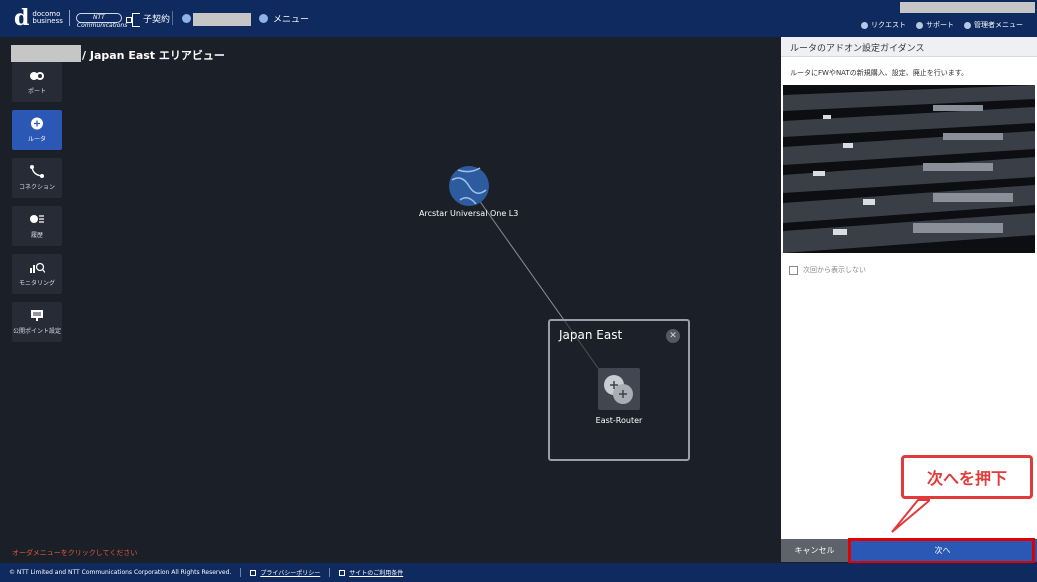 Image resolution: width=1037 pixels, height=582 pixels. Describe the element at coordinates (619, 420) in the screenshot. I see `router-label: East-Router` at that location.